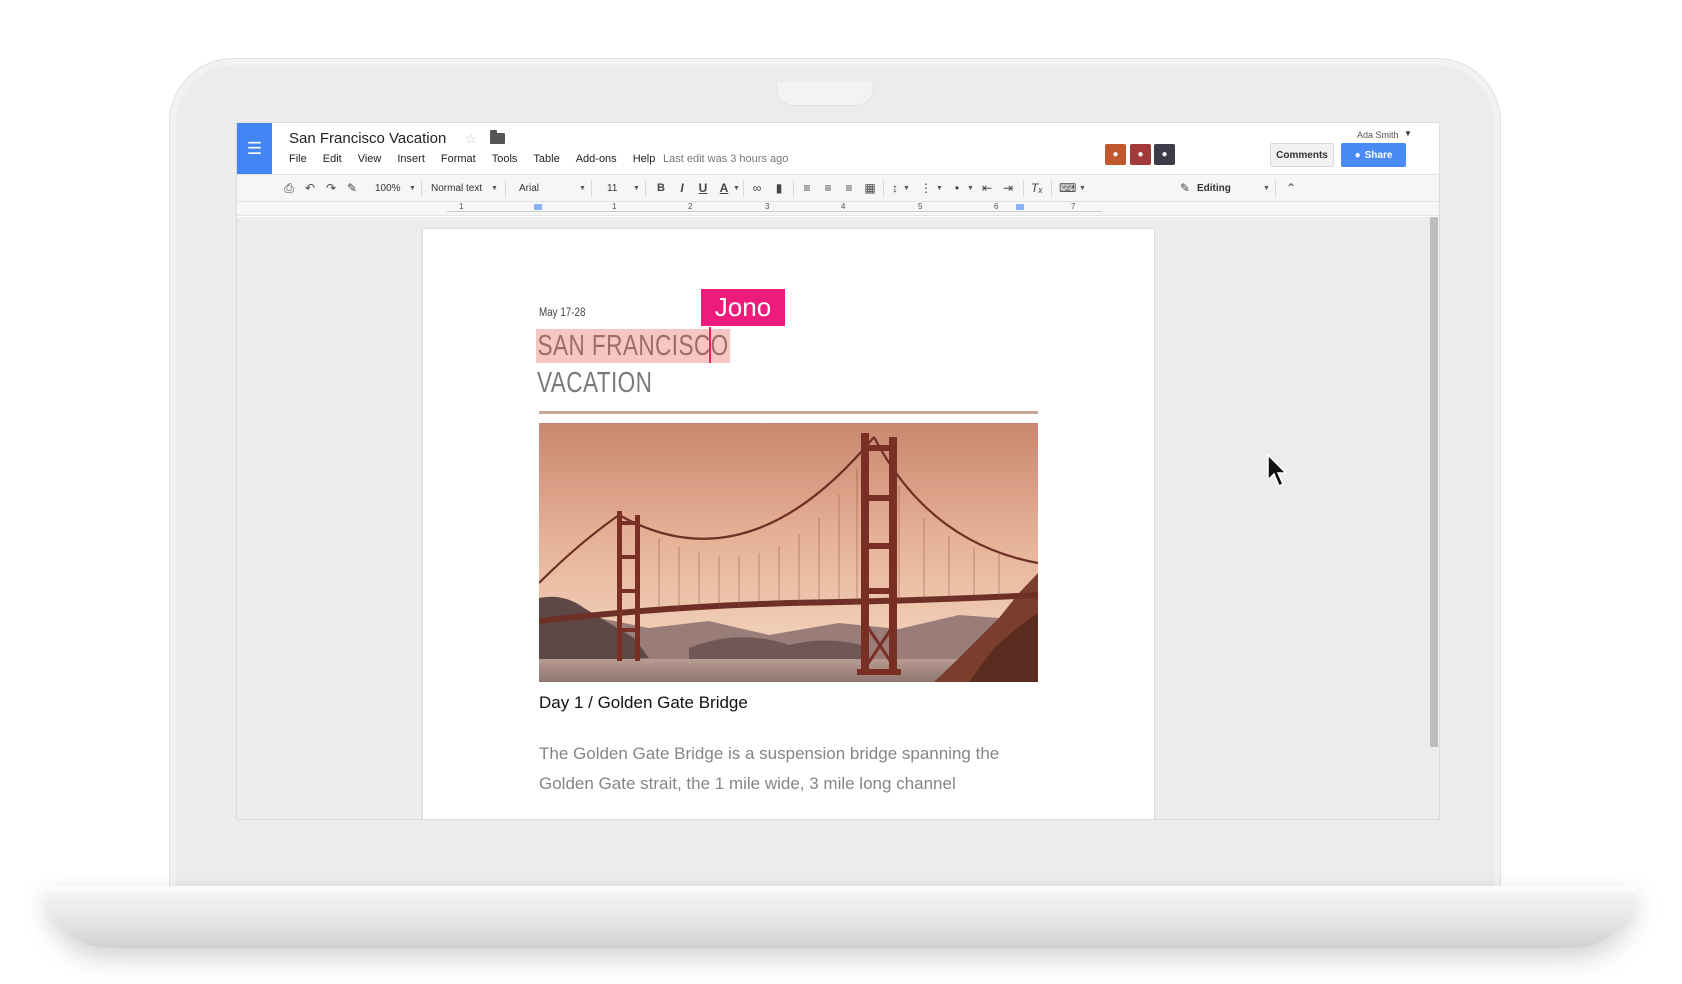 The width and height of the screenshot is (1682, 984). What do you see at coordinates (725, 159) in the screenshot?
I see `last-edit-status: Last edit was 3 hours ago` at bounding box center [725, 159].